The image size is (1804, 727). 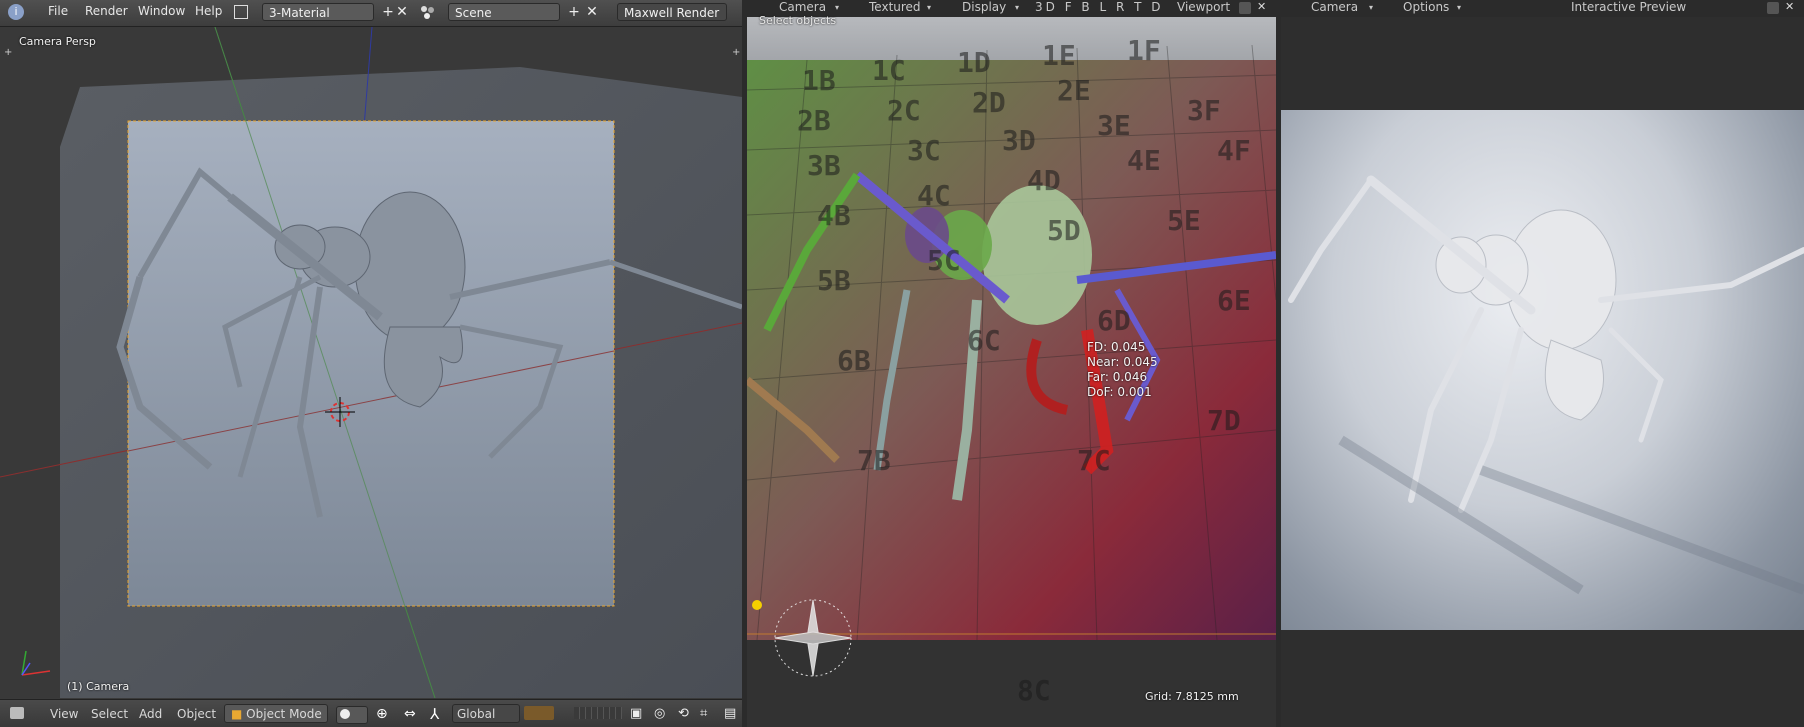 What do you see at coordinates (382, 714) in the screenshot?
I see `pivot-icon: ⊕` at bounding box center [382, 714].